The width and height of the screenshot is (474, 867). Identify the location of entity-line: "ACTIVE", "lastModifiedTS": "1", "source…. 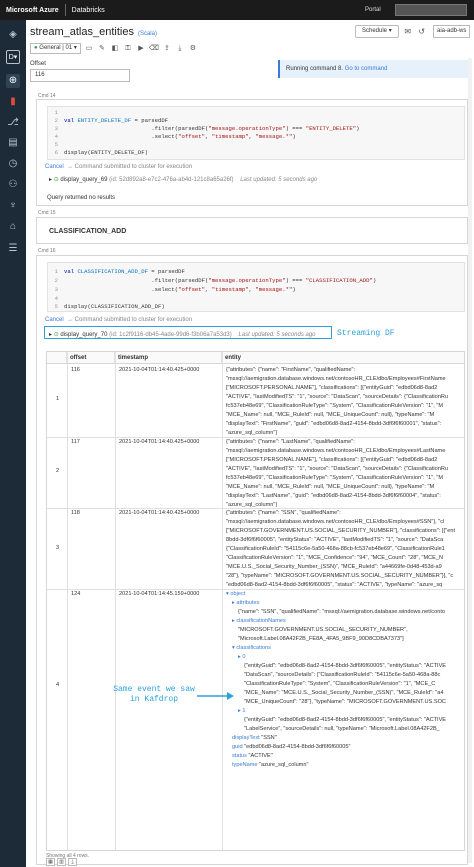
(337, 469).